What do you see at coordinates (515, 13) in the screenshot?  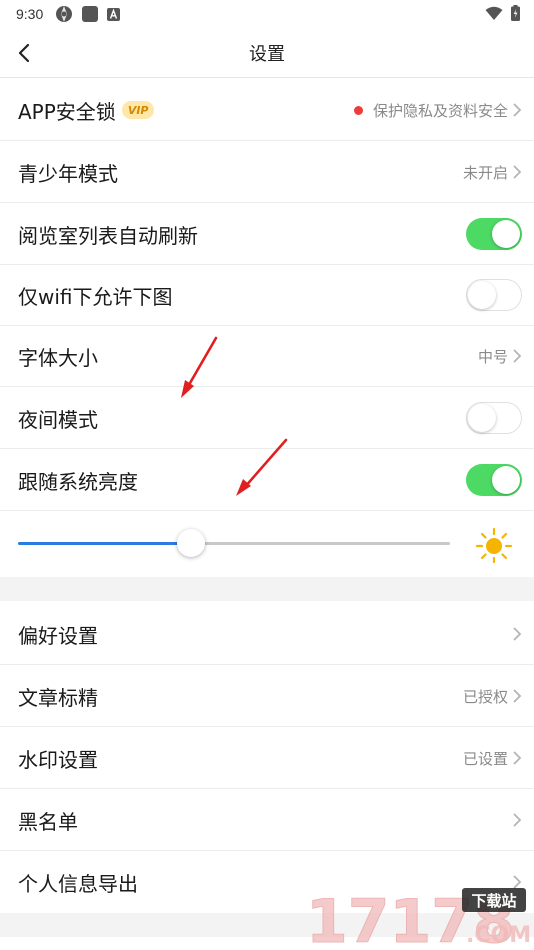 I see `battery-icon` at bounding box center [515, 13].